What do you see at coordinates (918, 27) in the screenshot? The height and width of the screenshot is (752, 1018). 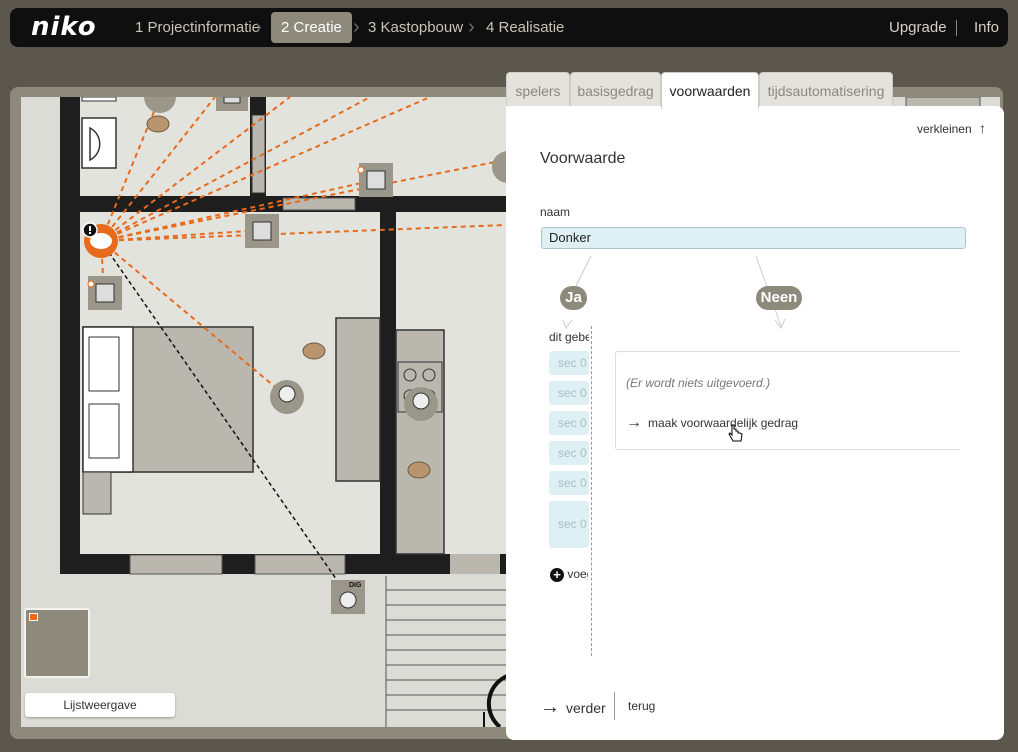 I see `upgrade-link: Upgrade` at bounding box center [918, 27].